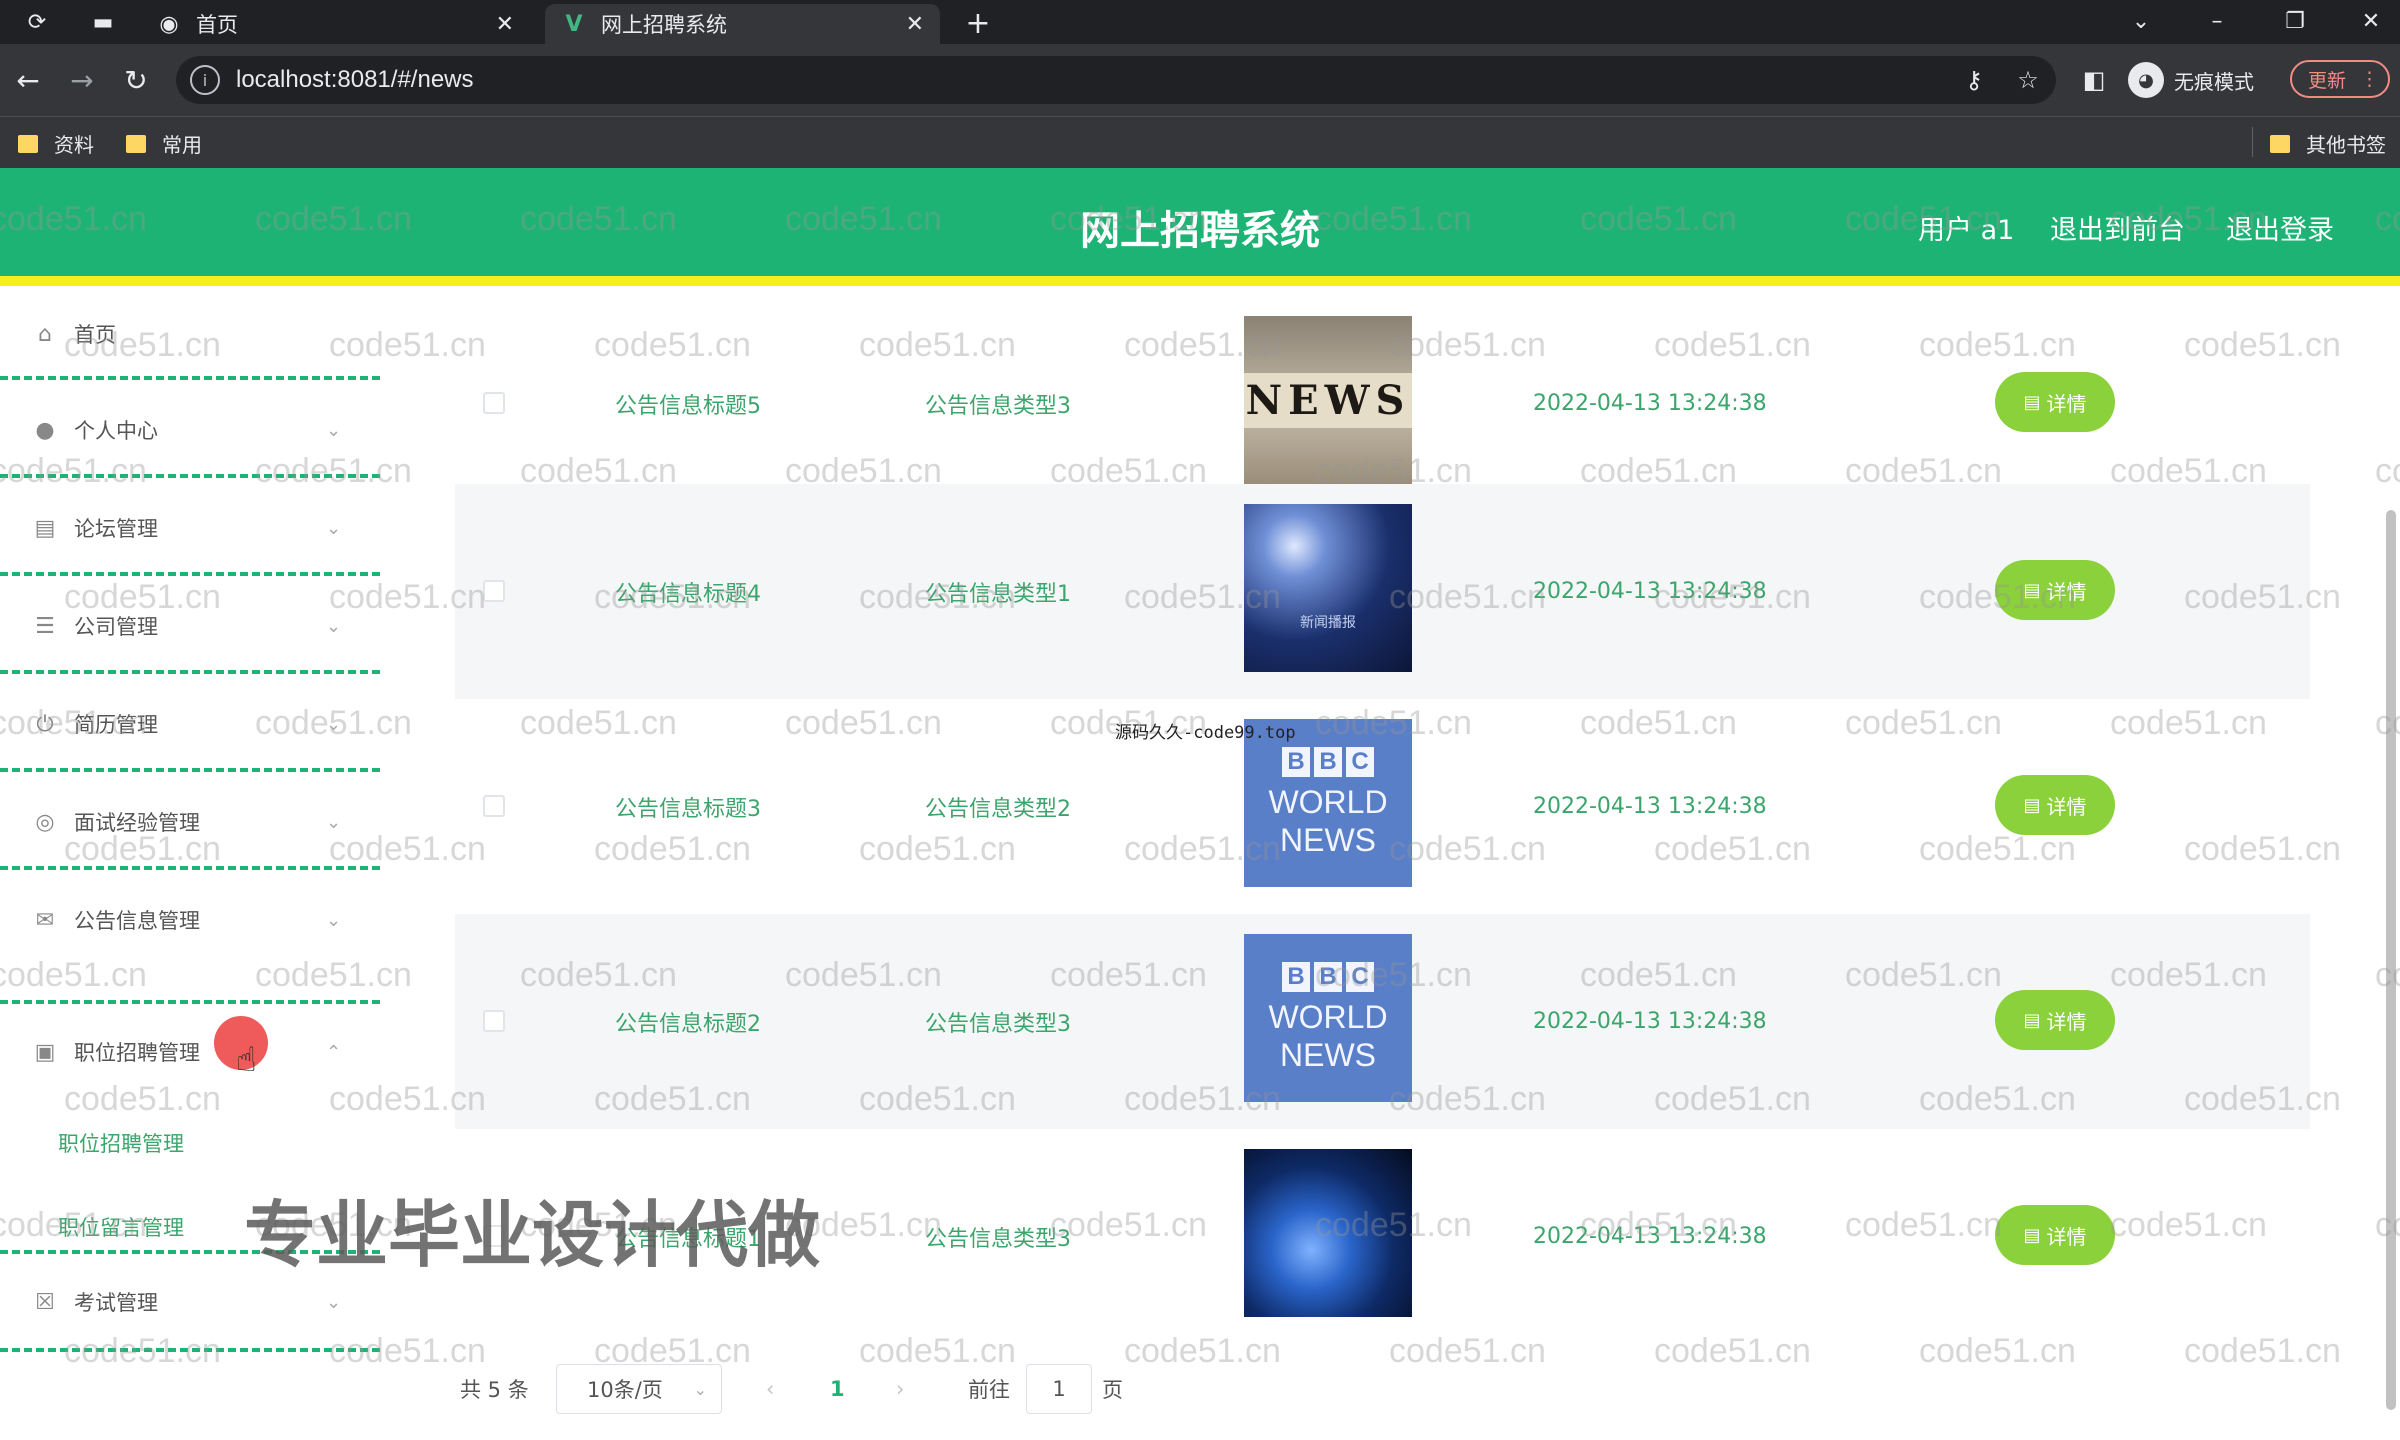 The height and width of the screenshot is (1440, 2400). What do you see at coordinates (2370, 79) in the screenshot?
I see `more-icon: ⋮` at bounding box center [2370, 79].